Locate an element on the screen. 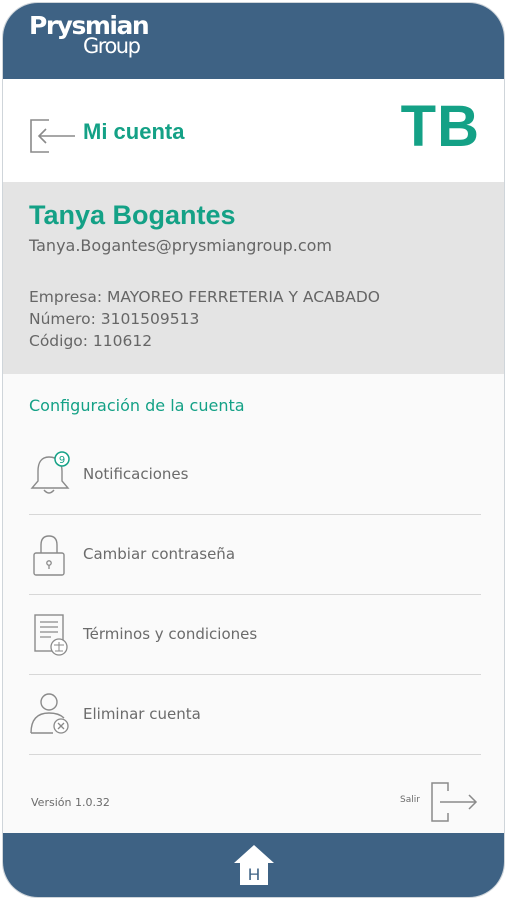 The width and height of the screenshot is (507, 900). company-name: Empresa: MAYOREO FERRETERIA Y ACABADO is located at coordinates (205, 297).